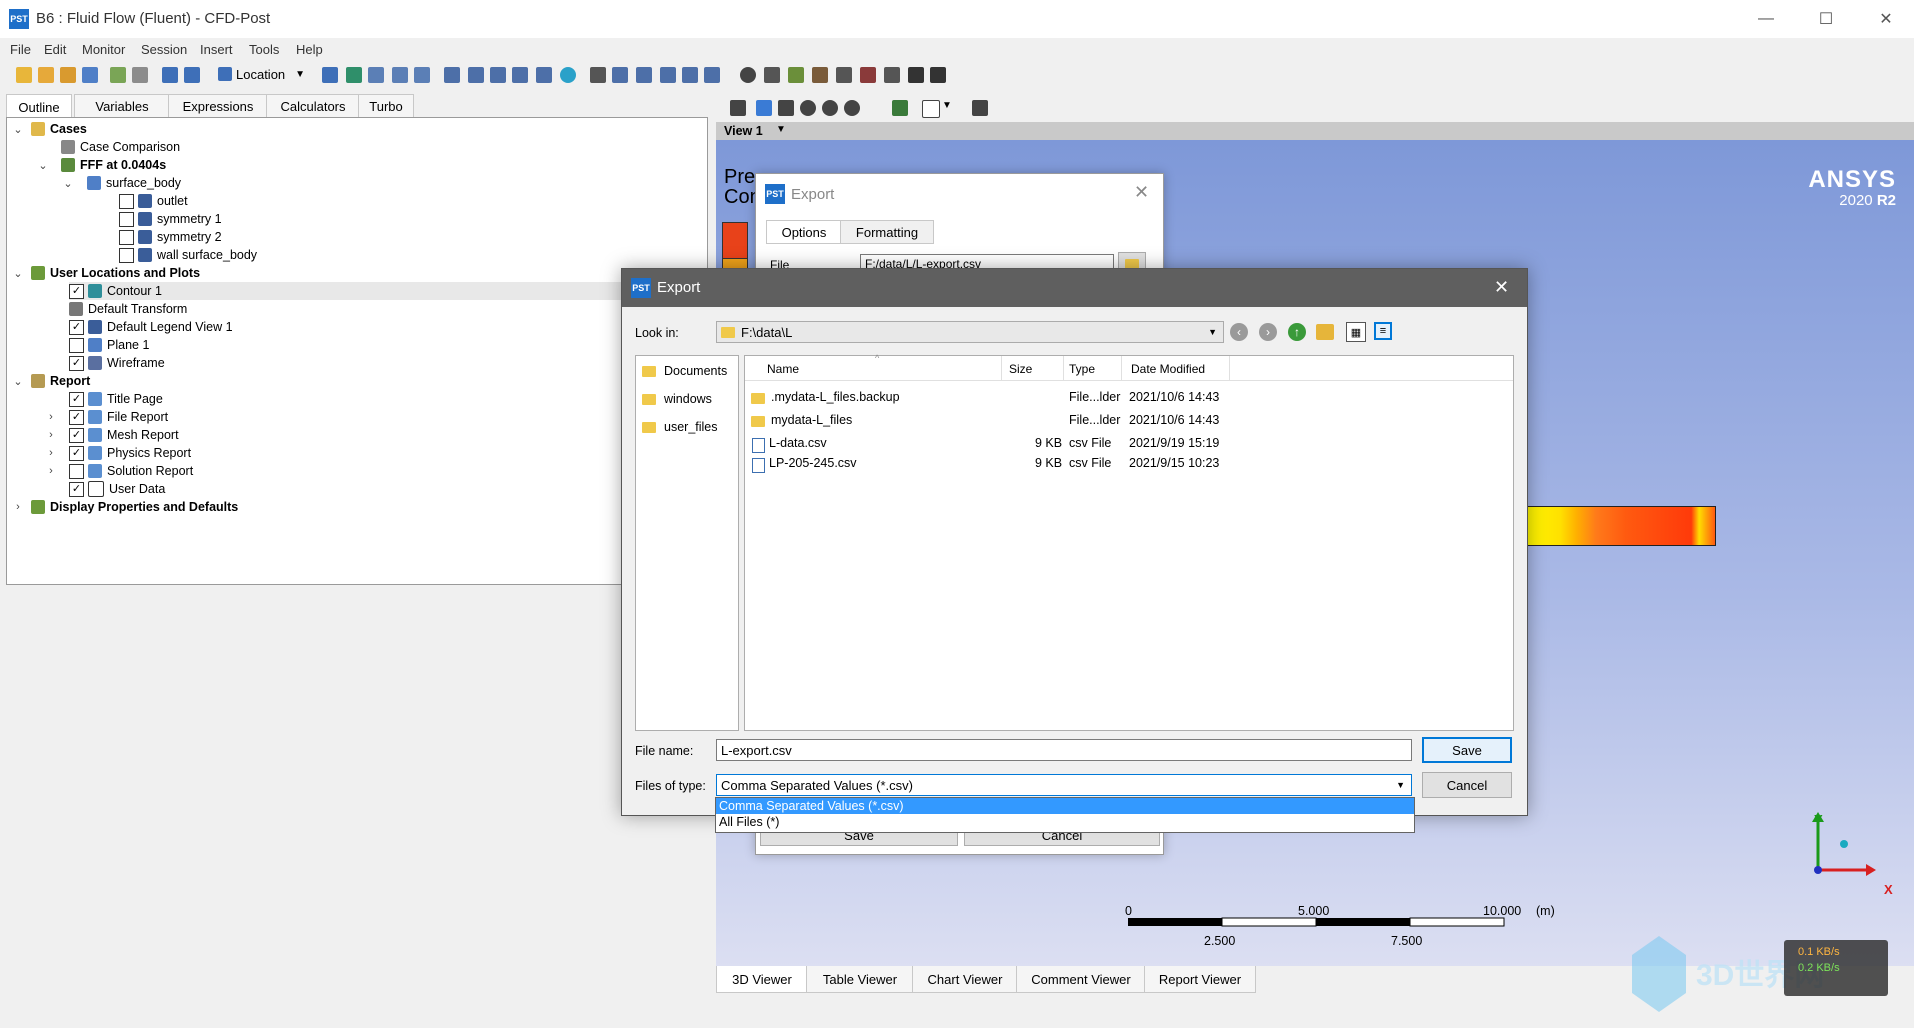 The height and width of the screenshot is (1028, 1914). What do you see at coordinates (1325, 332) in the screenshot?
I see `new-folder-icon` at bounding box center [1325, 332].